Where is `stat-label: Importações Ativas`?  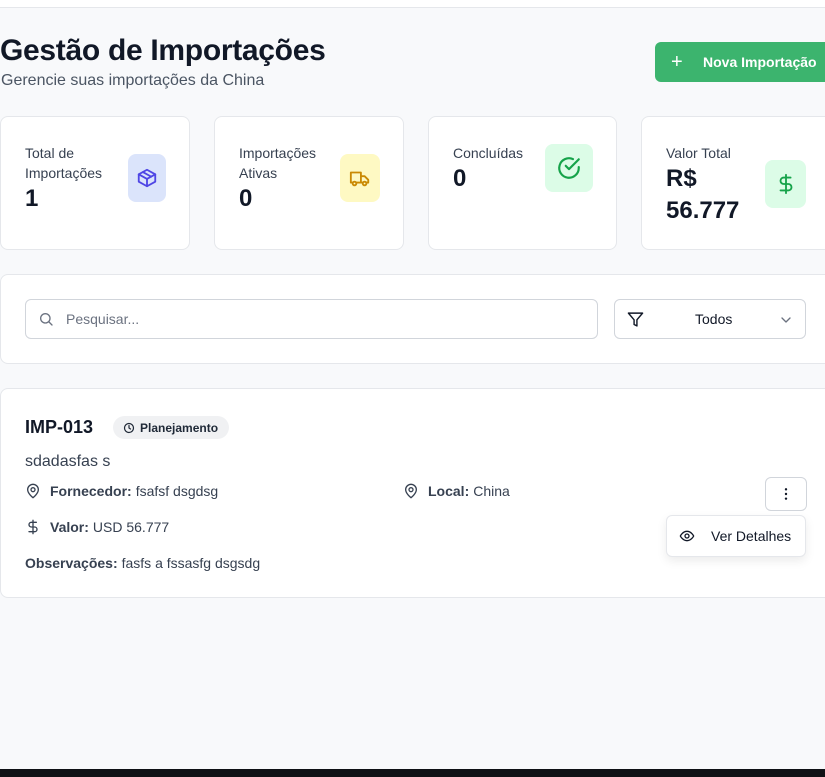
stat-label: Importações Ativas is located at coordinates (278, 163).